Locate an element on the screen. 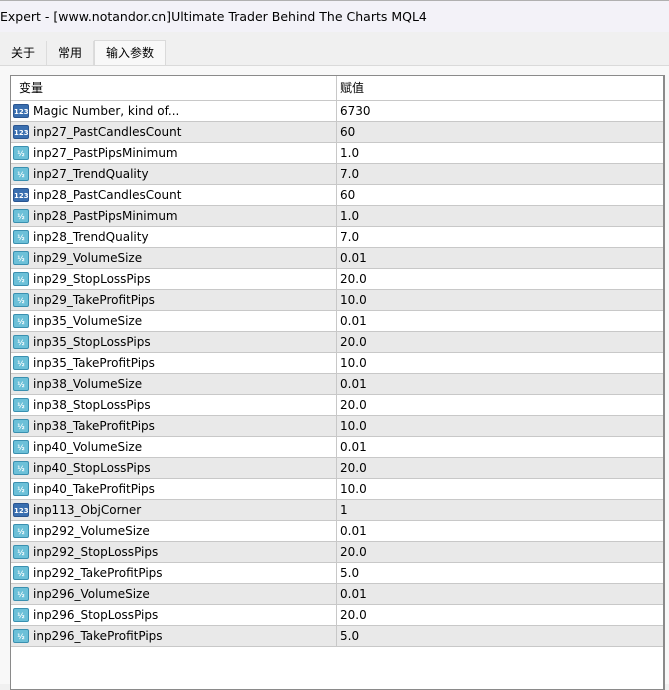  variable-cell: 123 inp28_PastCandlesCount is located at coordinates (174, 195).